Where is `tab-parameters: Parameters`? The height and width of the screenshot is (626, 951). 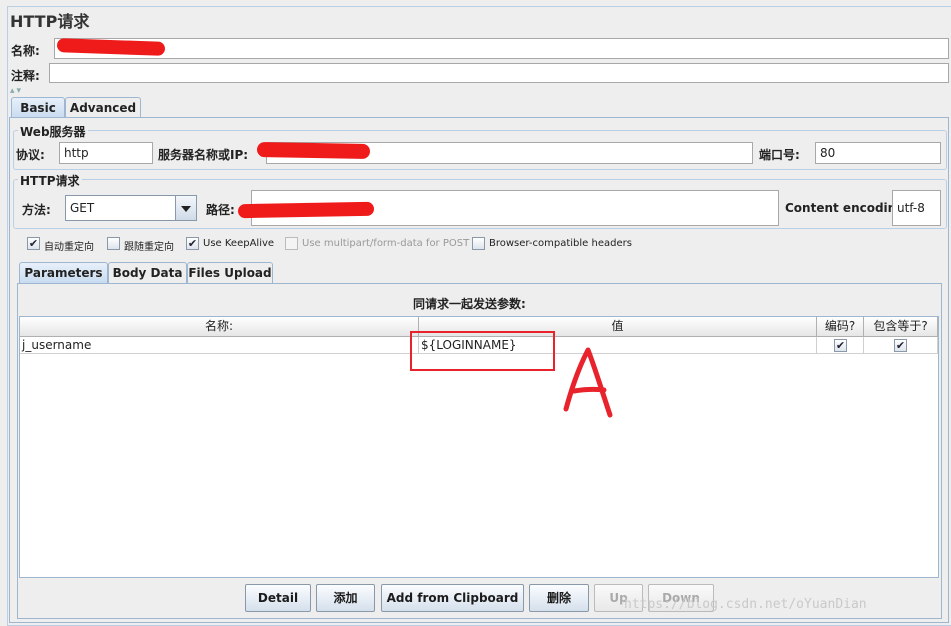
tab-parameters: Parameters is located at coordinates (63, 272).